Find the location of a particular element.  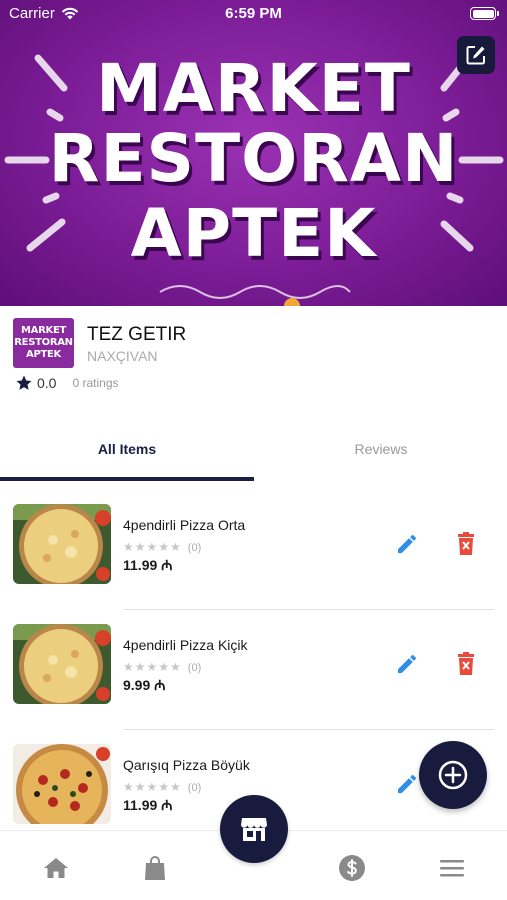

edit-square-icon is located at coordinates (475, 55).